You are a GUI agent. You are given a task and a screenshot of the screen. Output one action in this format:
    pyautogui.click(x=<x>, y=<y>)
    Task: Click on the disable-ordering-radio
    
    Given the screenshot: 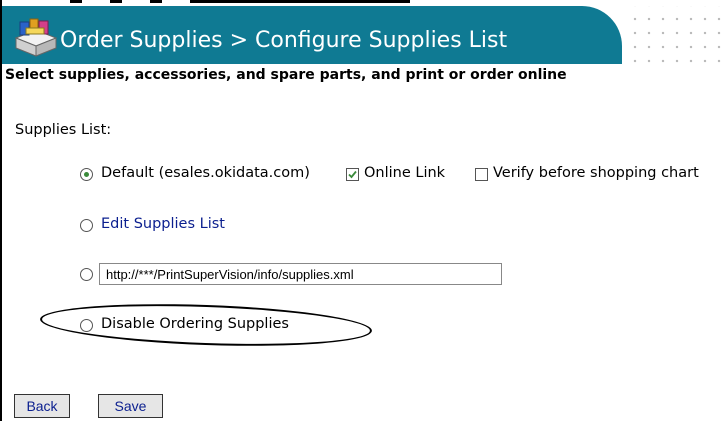 What is the action you would take?
    pyautogui.click(x=86, y=325)
    